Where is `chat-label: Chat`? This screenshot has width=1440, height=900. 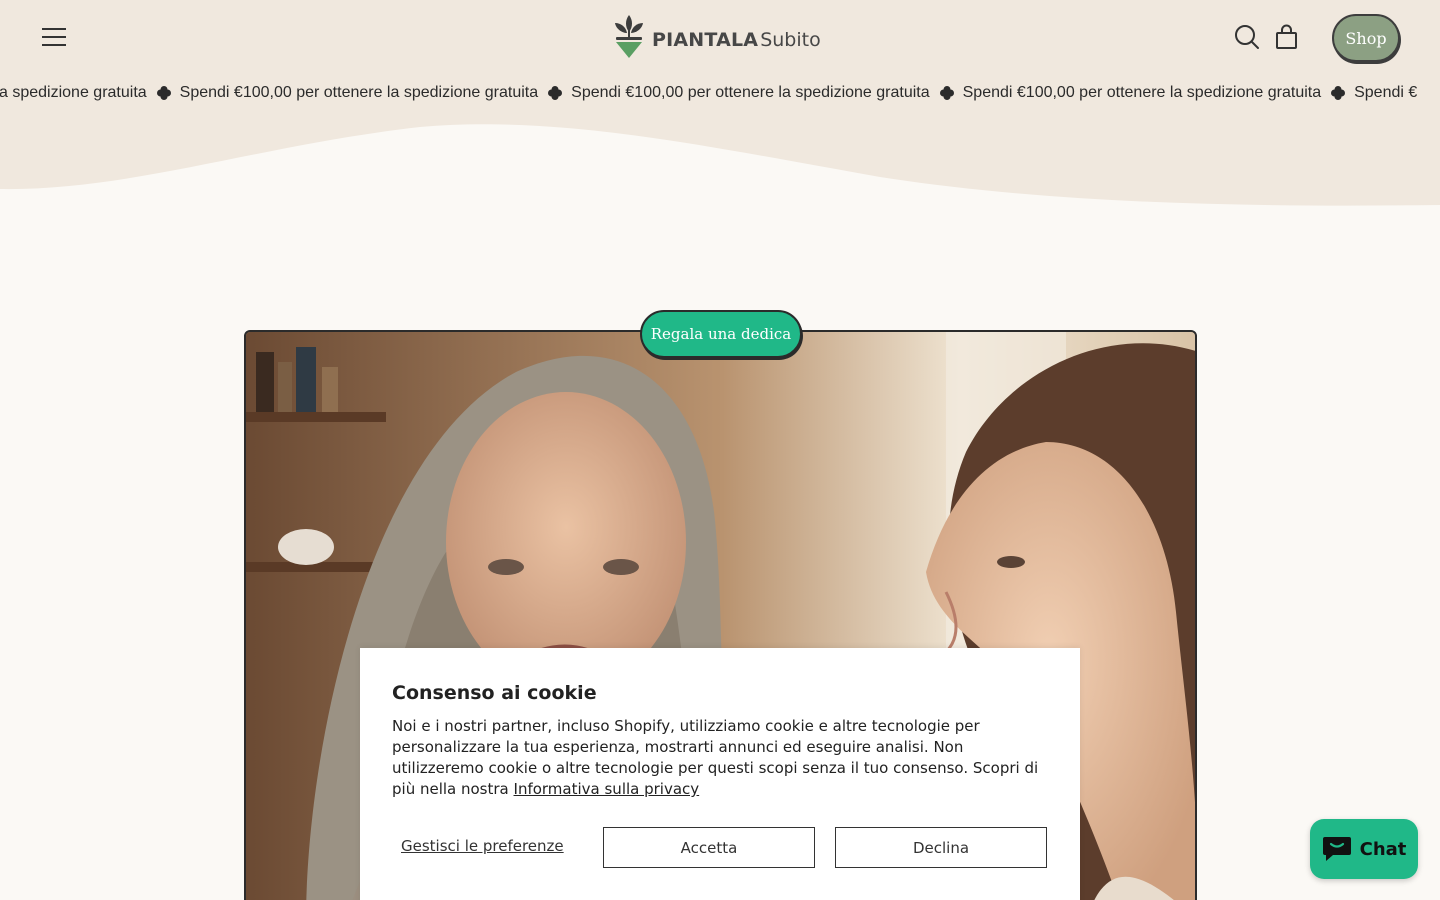 chat-label: Chat is located at coordinates (1383, 849).